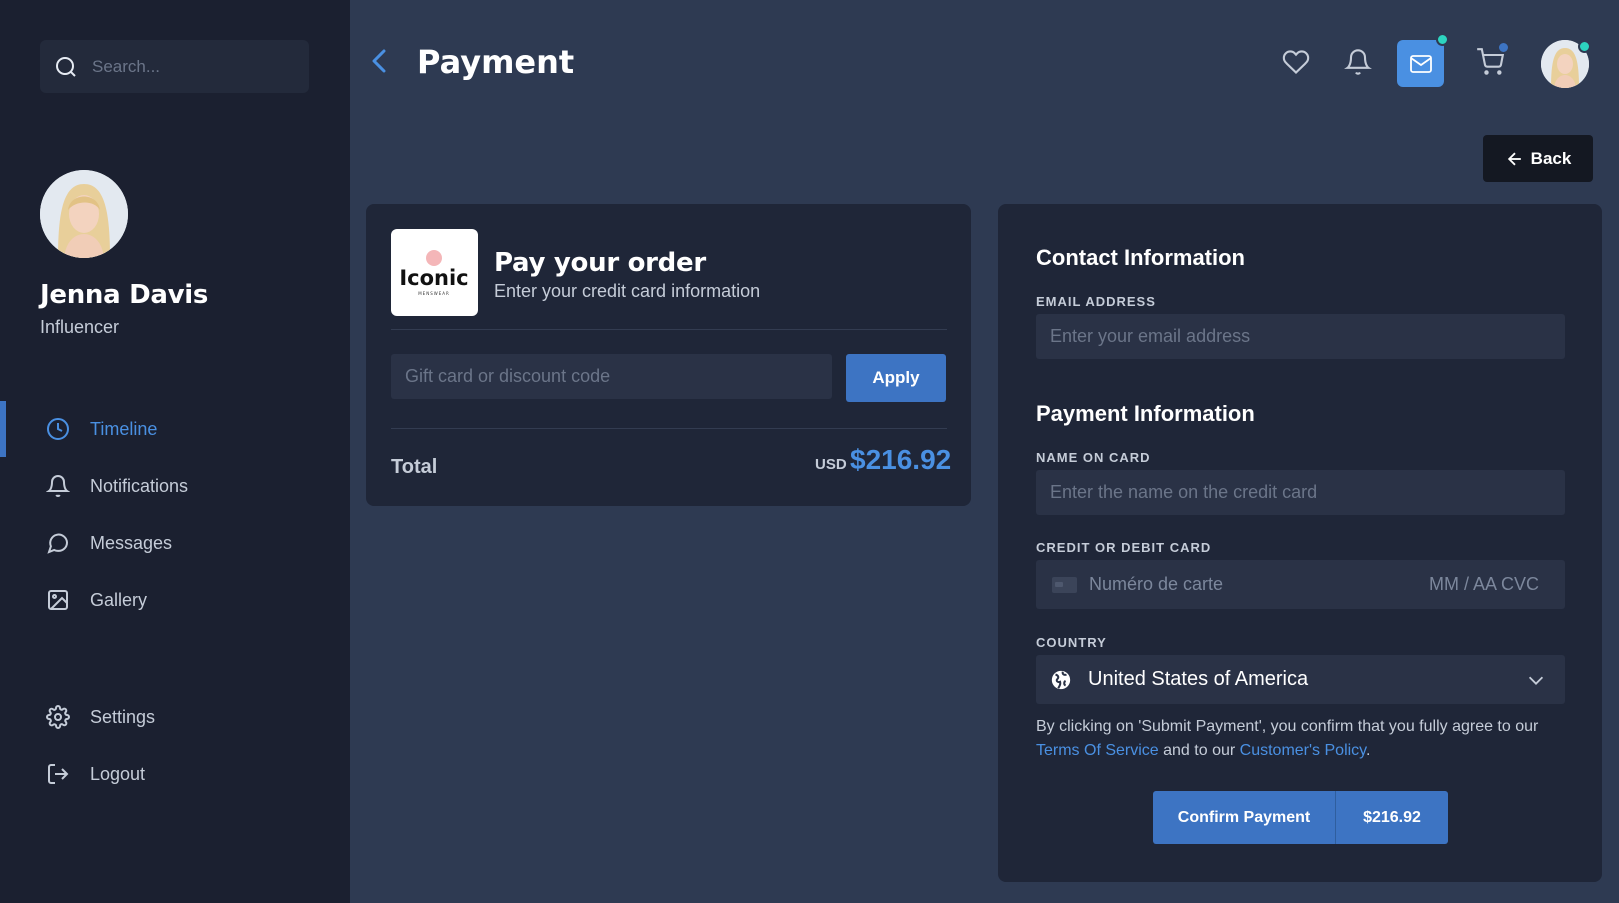  I want to click on svg-text: MENSWEAR, so click(434, 293).